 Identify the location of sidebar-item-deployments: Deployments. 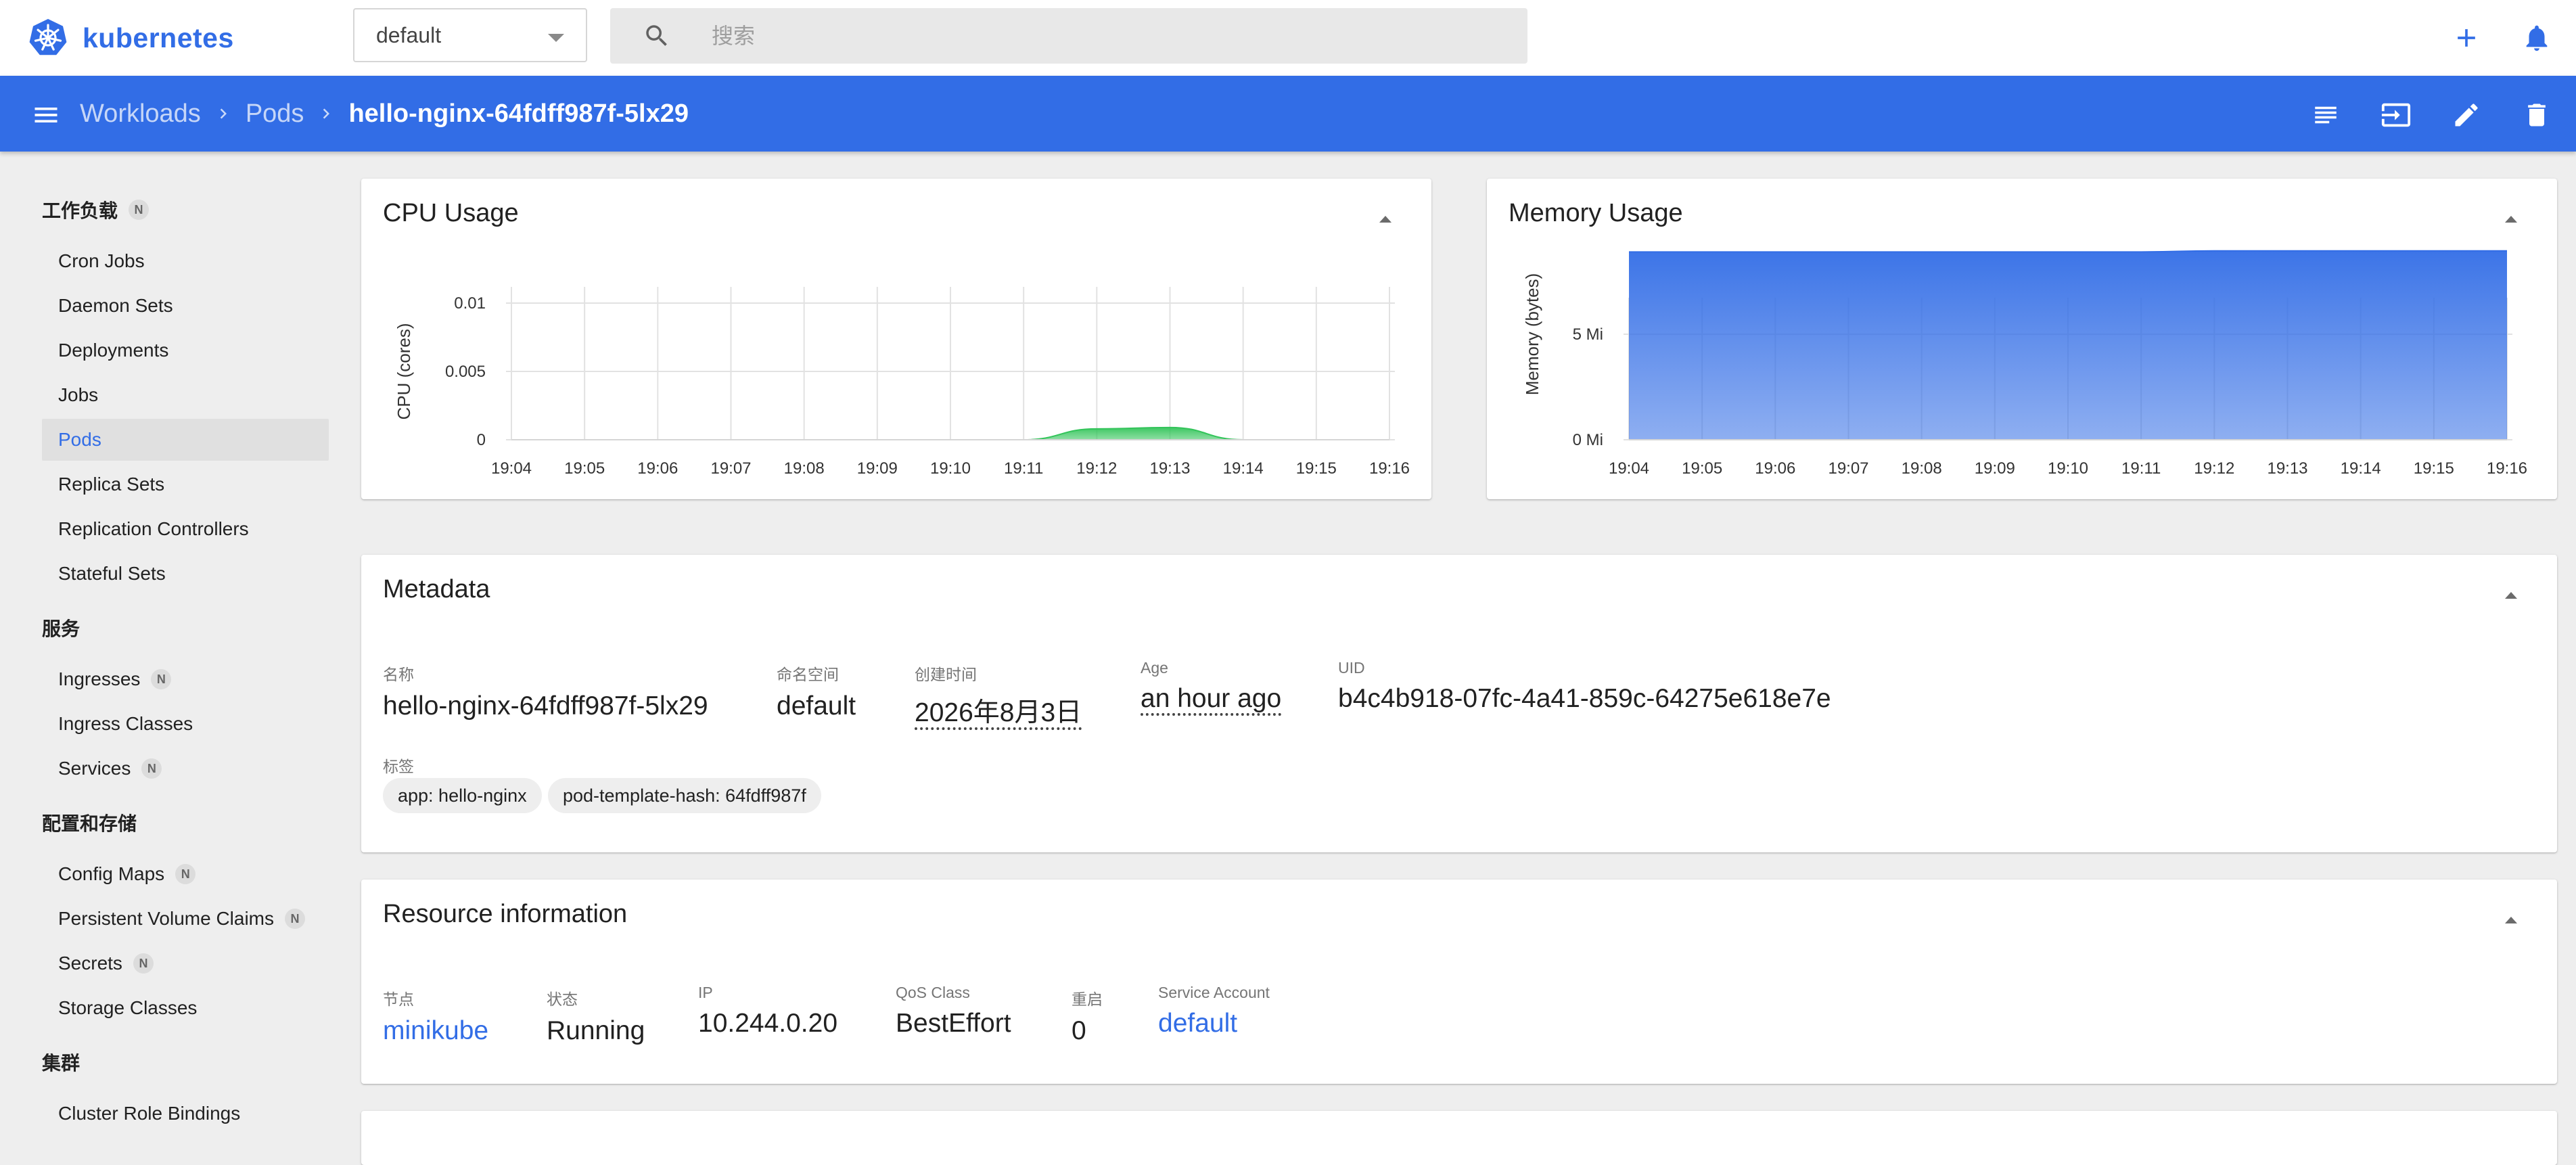
(185, 350).